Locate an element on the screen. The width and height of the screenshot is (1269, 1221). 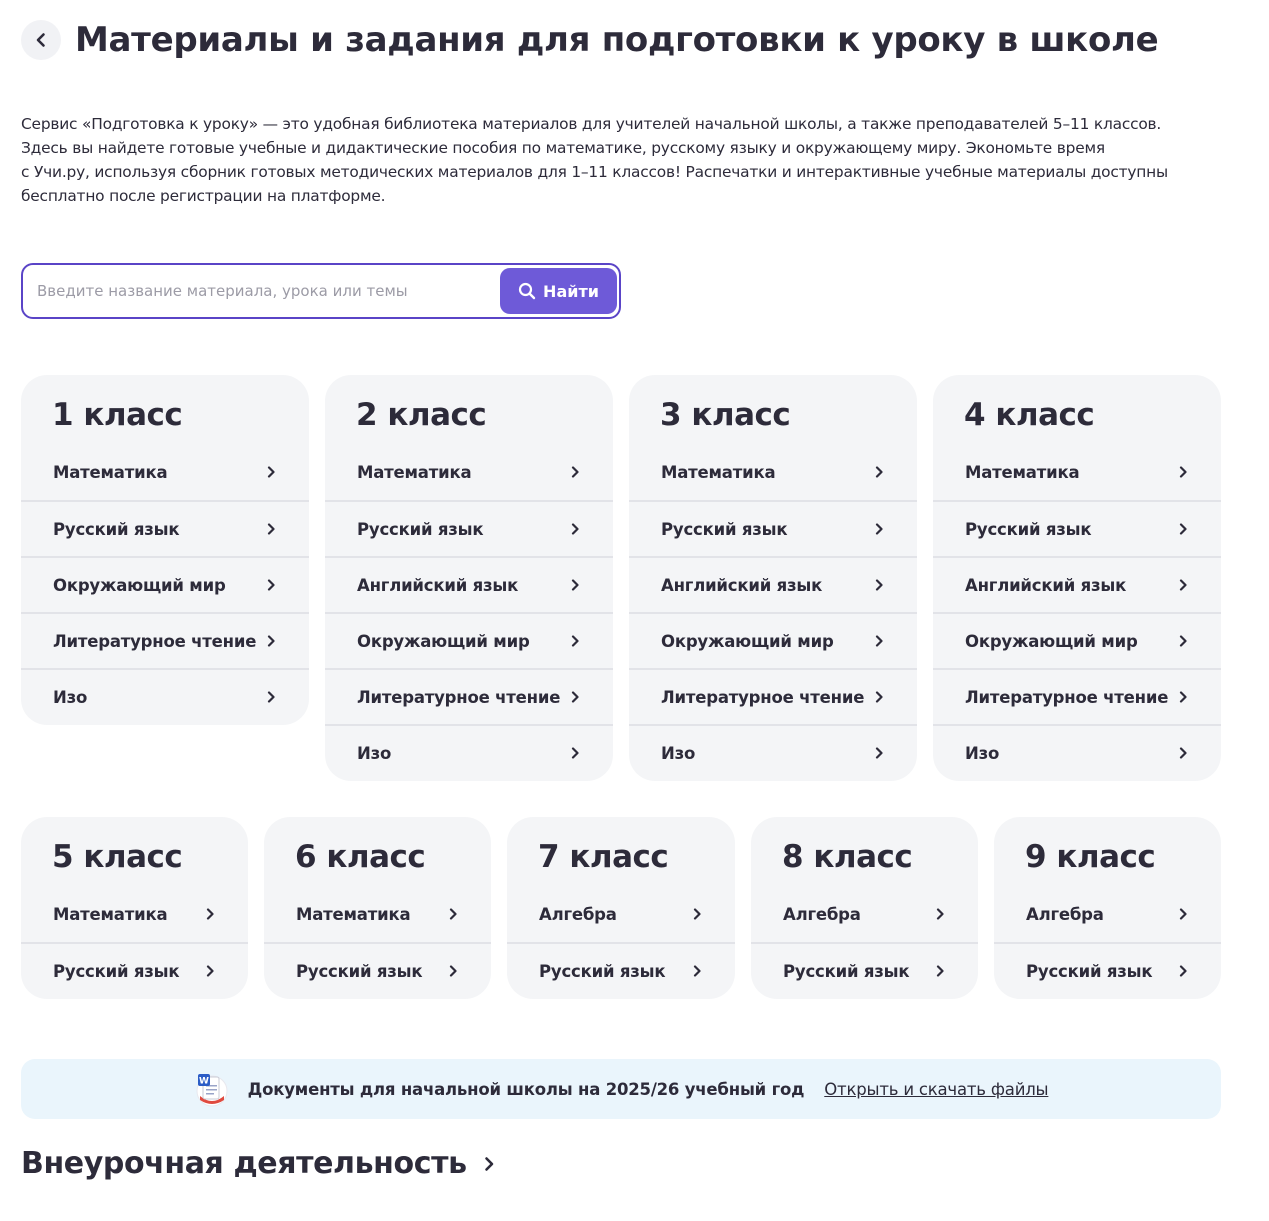
extracurricular-section-link: Внеурочная деятельность is located at coordinates (259, 1163).